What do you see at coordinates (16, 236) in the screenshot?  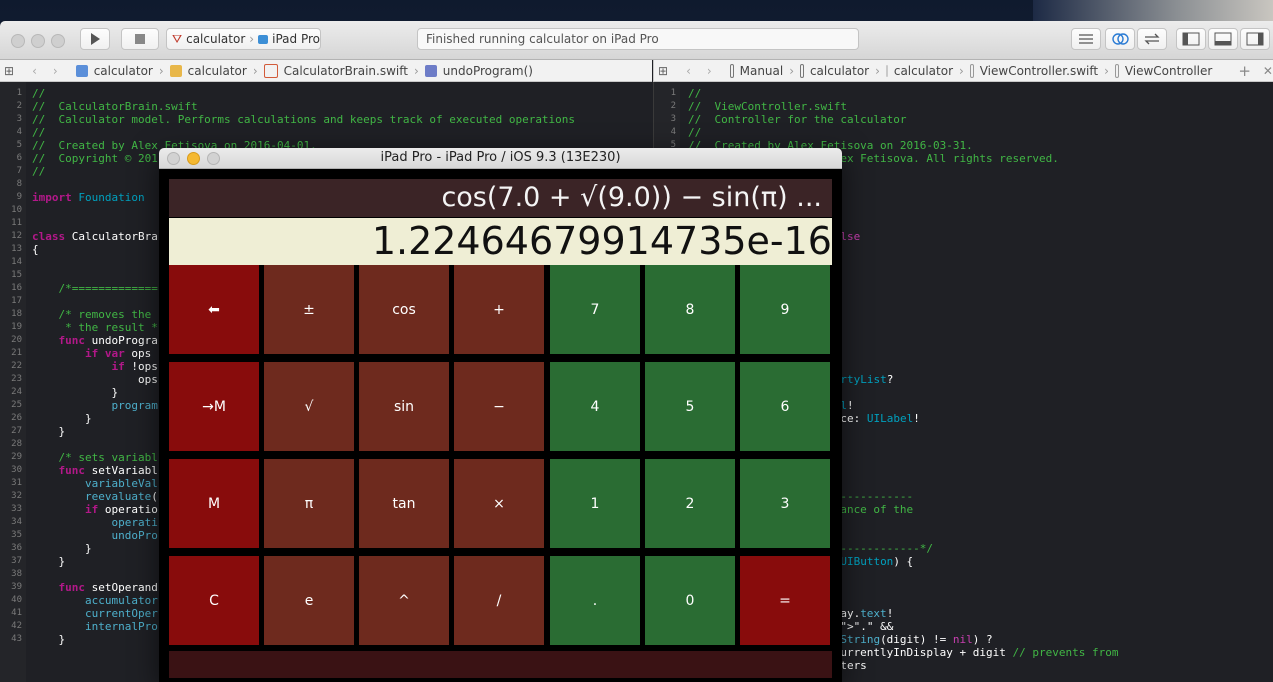 I see `line-number: 12` at bounding box center [16, 236].